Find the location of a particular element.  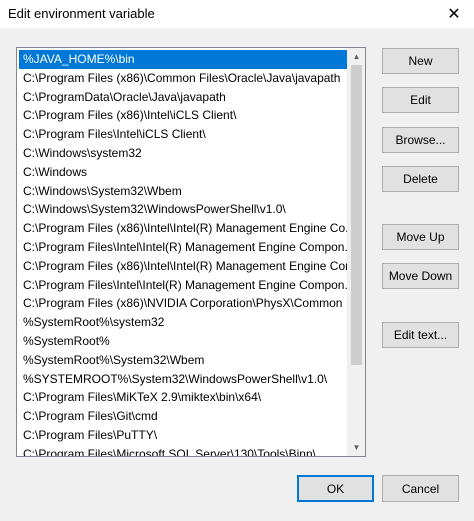

vertical-scrollbar: ▲ ▼ is located at coordinates (356, 252).